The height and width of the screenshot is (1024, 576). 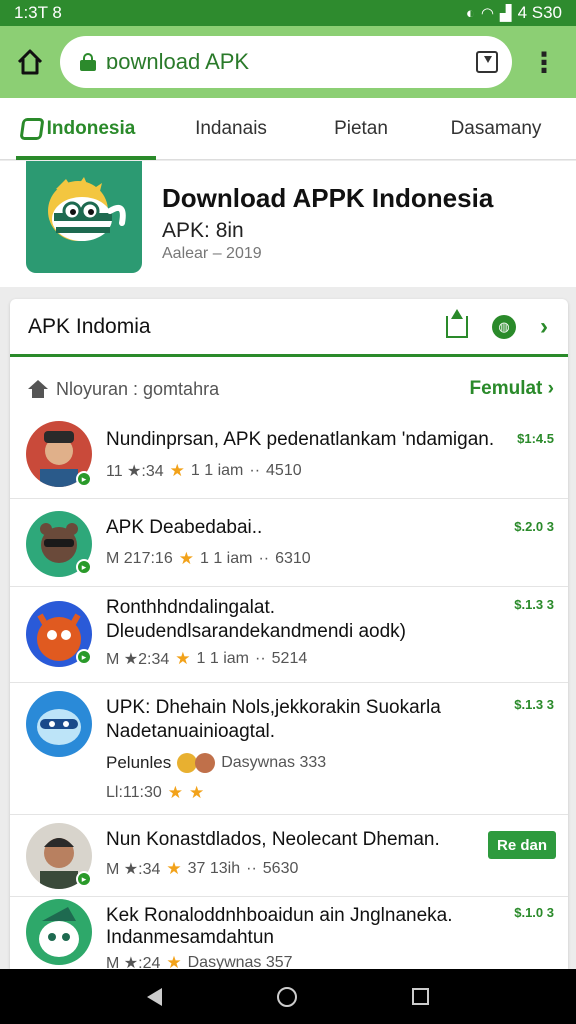 What do you see at coordinates (138, 659) in the screenshot?
I see `item-rating: M ★2:34` at bounding box center [138, 659].